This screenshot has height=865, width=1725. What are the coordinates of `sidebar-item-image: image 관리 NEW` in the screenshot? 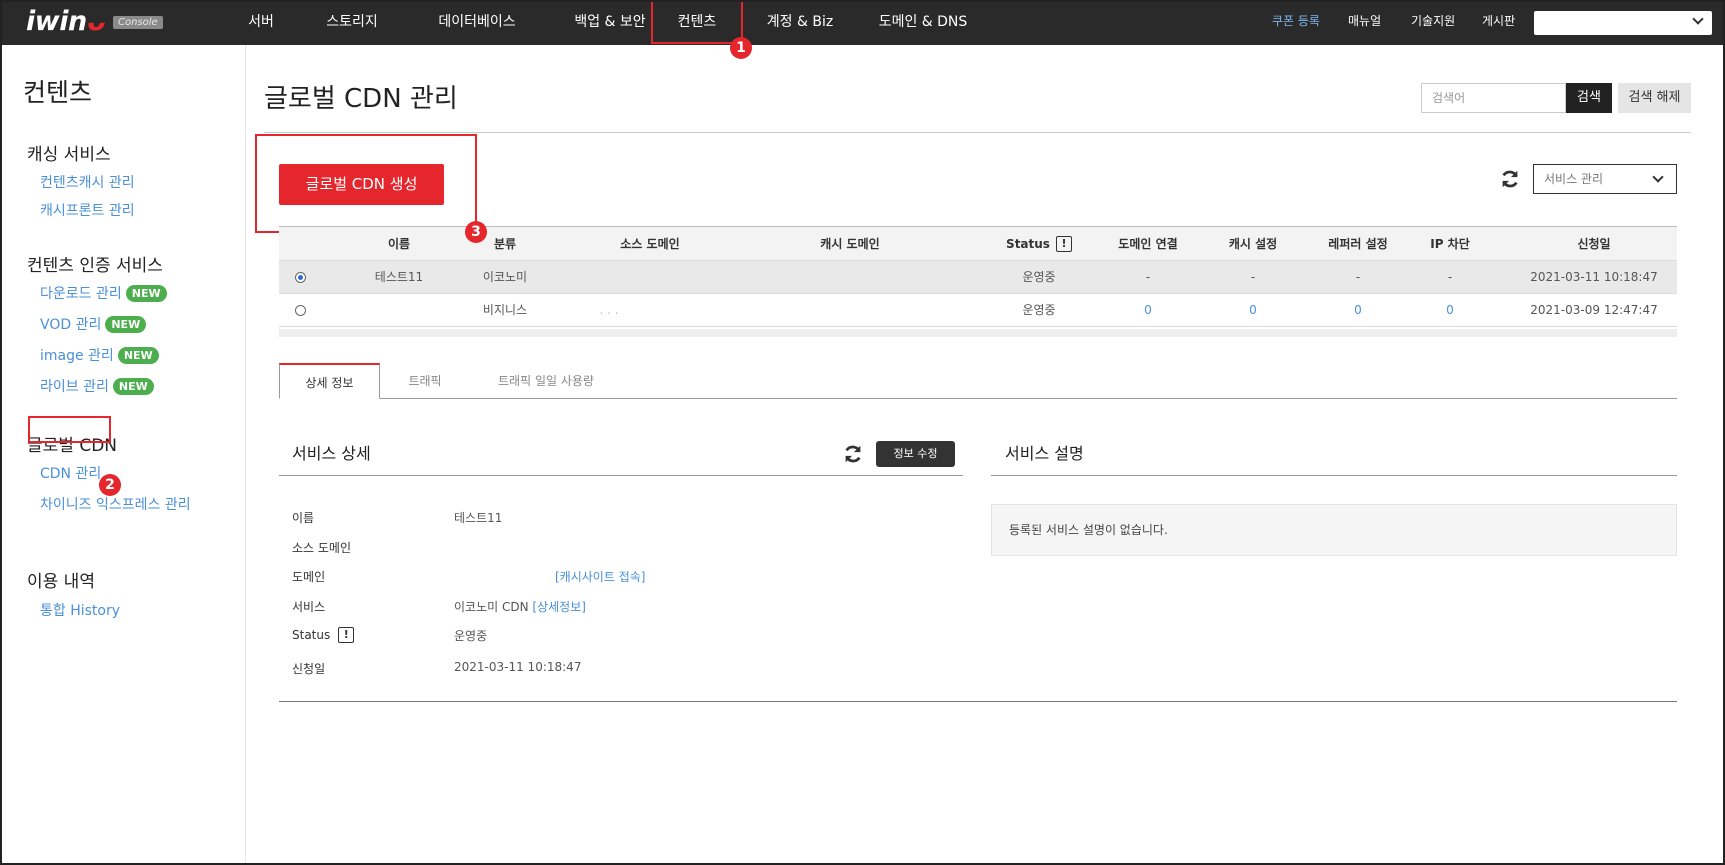 It's located at (99, 355).